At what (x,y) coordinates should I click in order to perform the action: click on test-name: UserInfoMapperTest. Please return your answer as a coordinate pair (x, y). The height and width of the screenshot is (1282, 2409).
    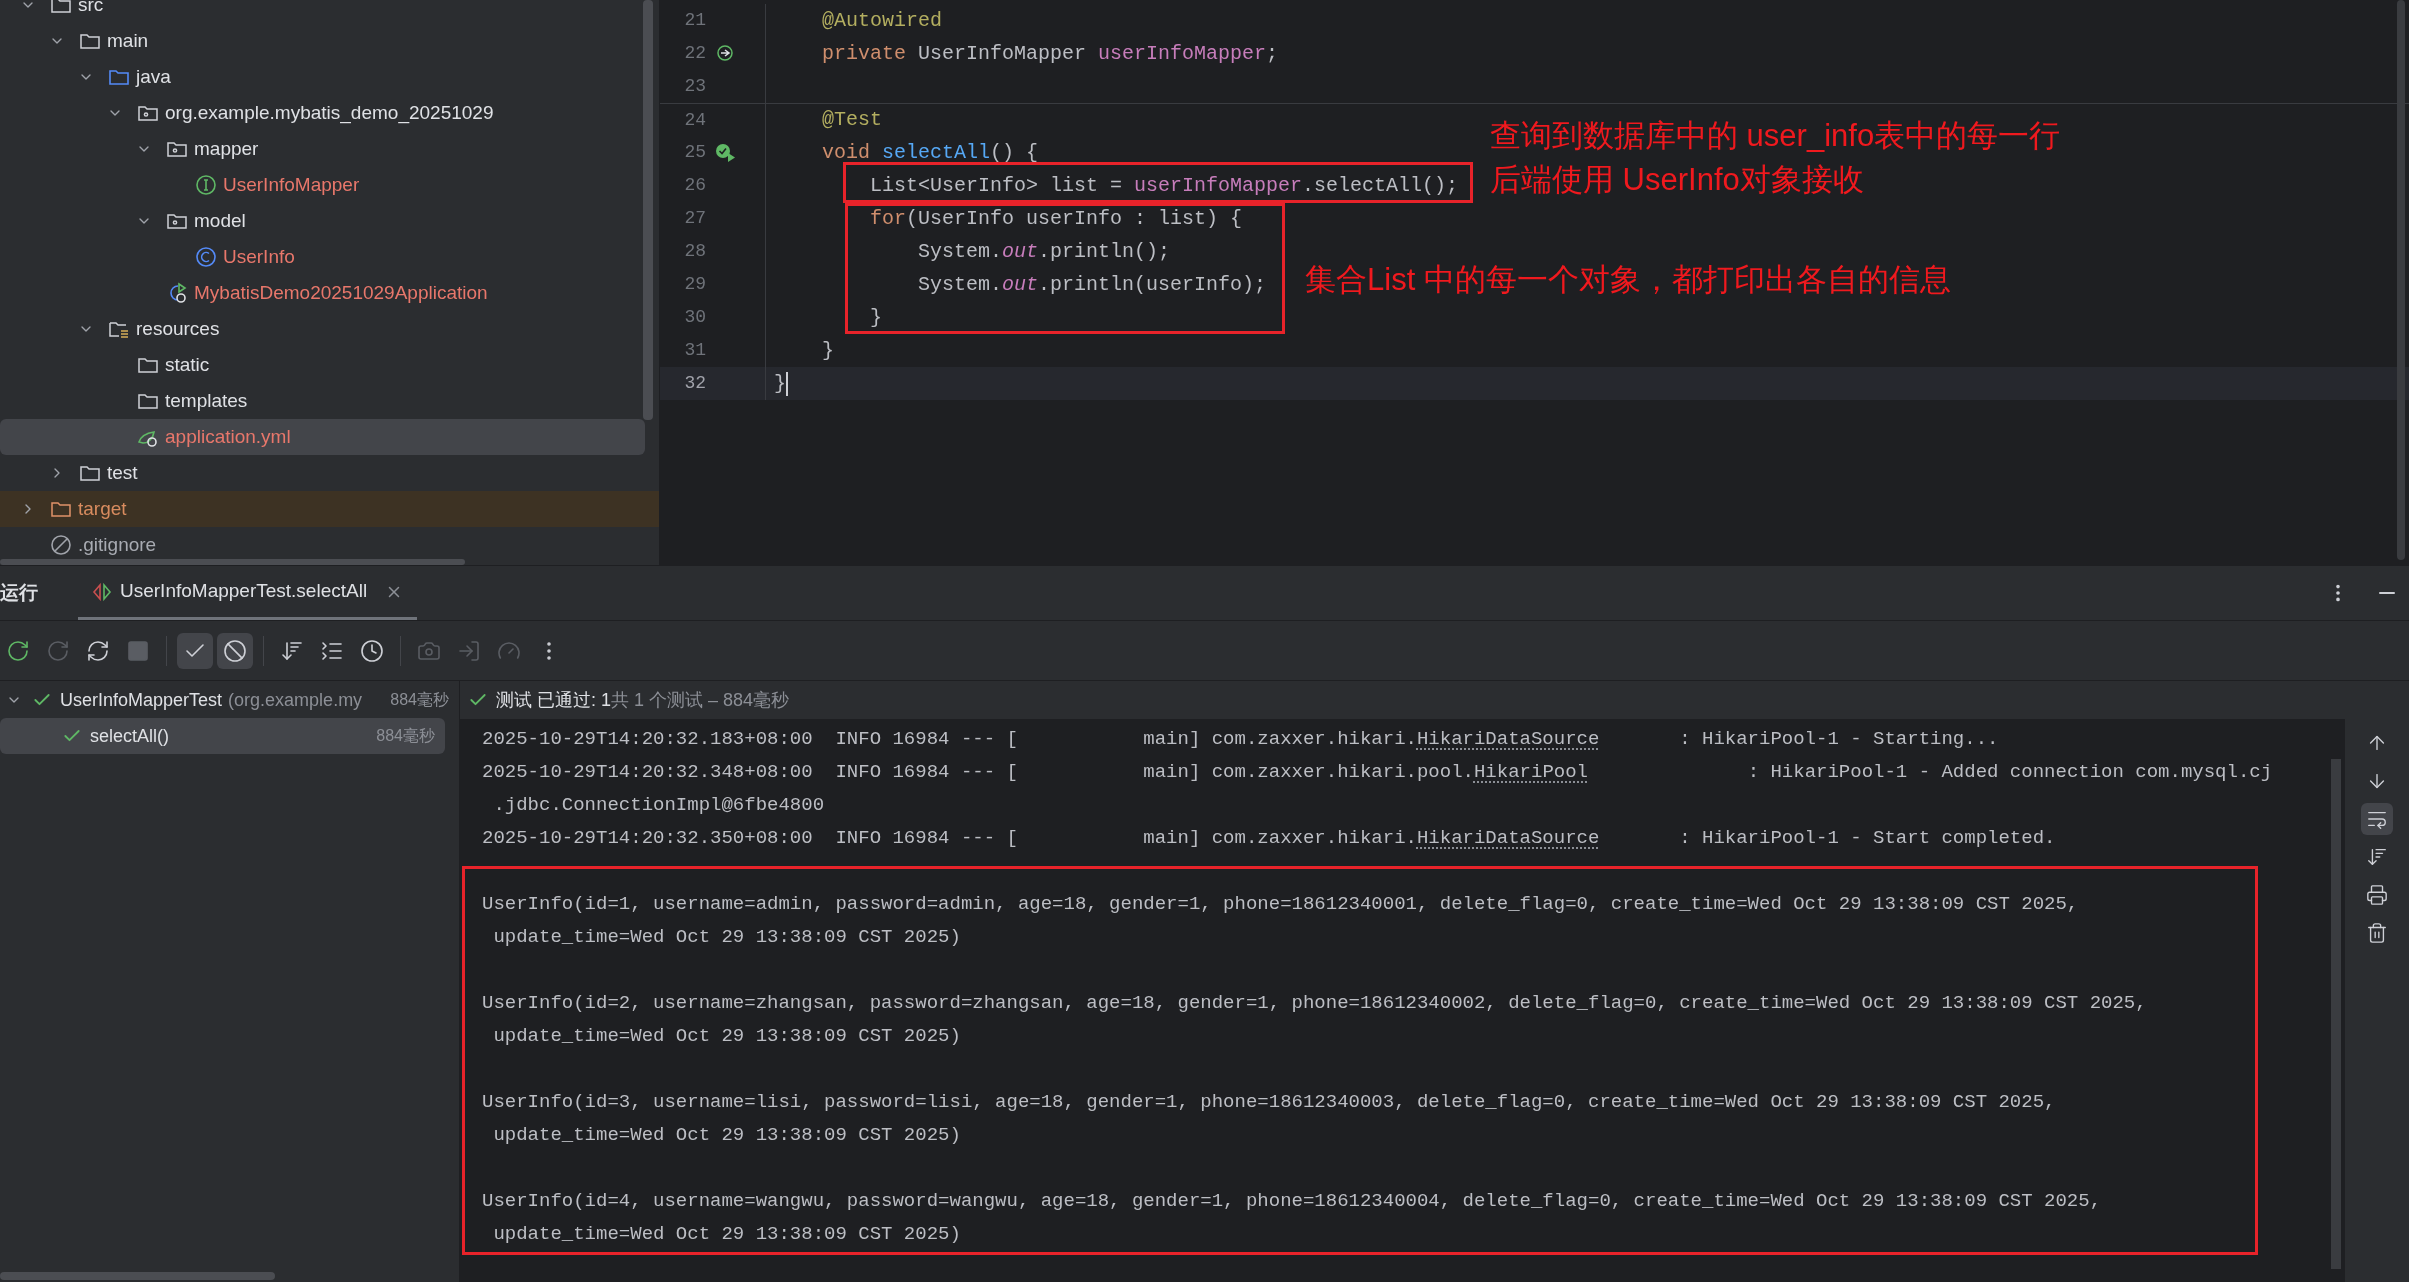
    Looking at the image, I should click on (141, 700).